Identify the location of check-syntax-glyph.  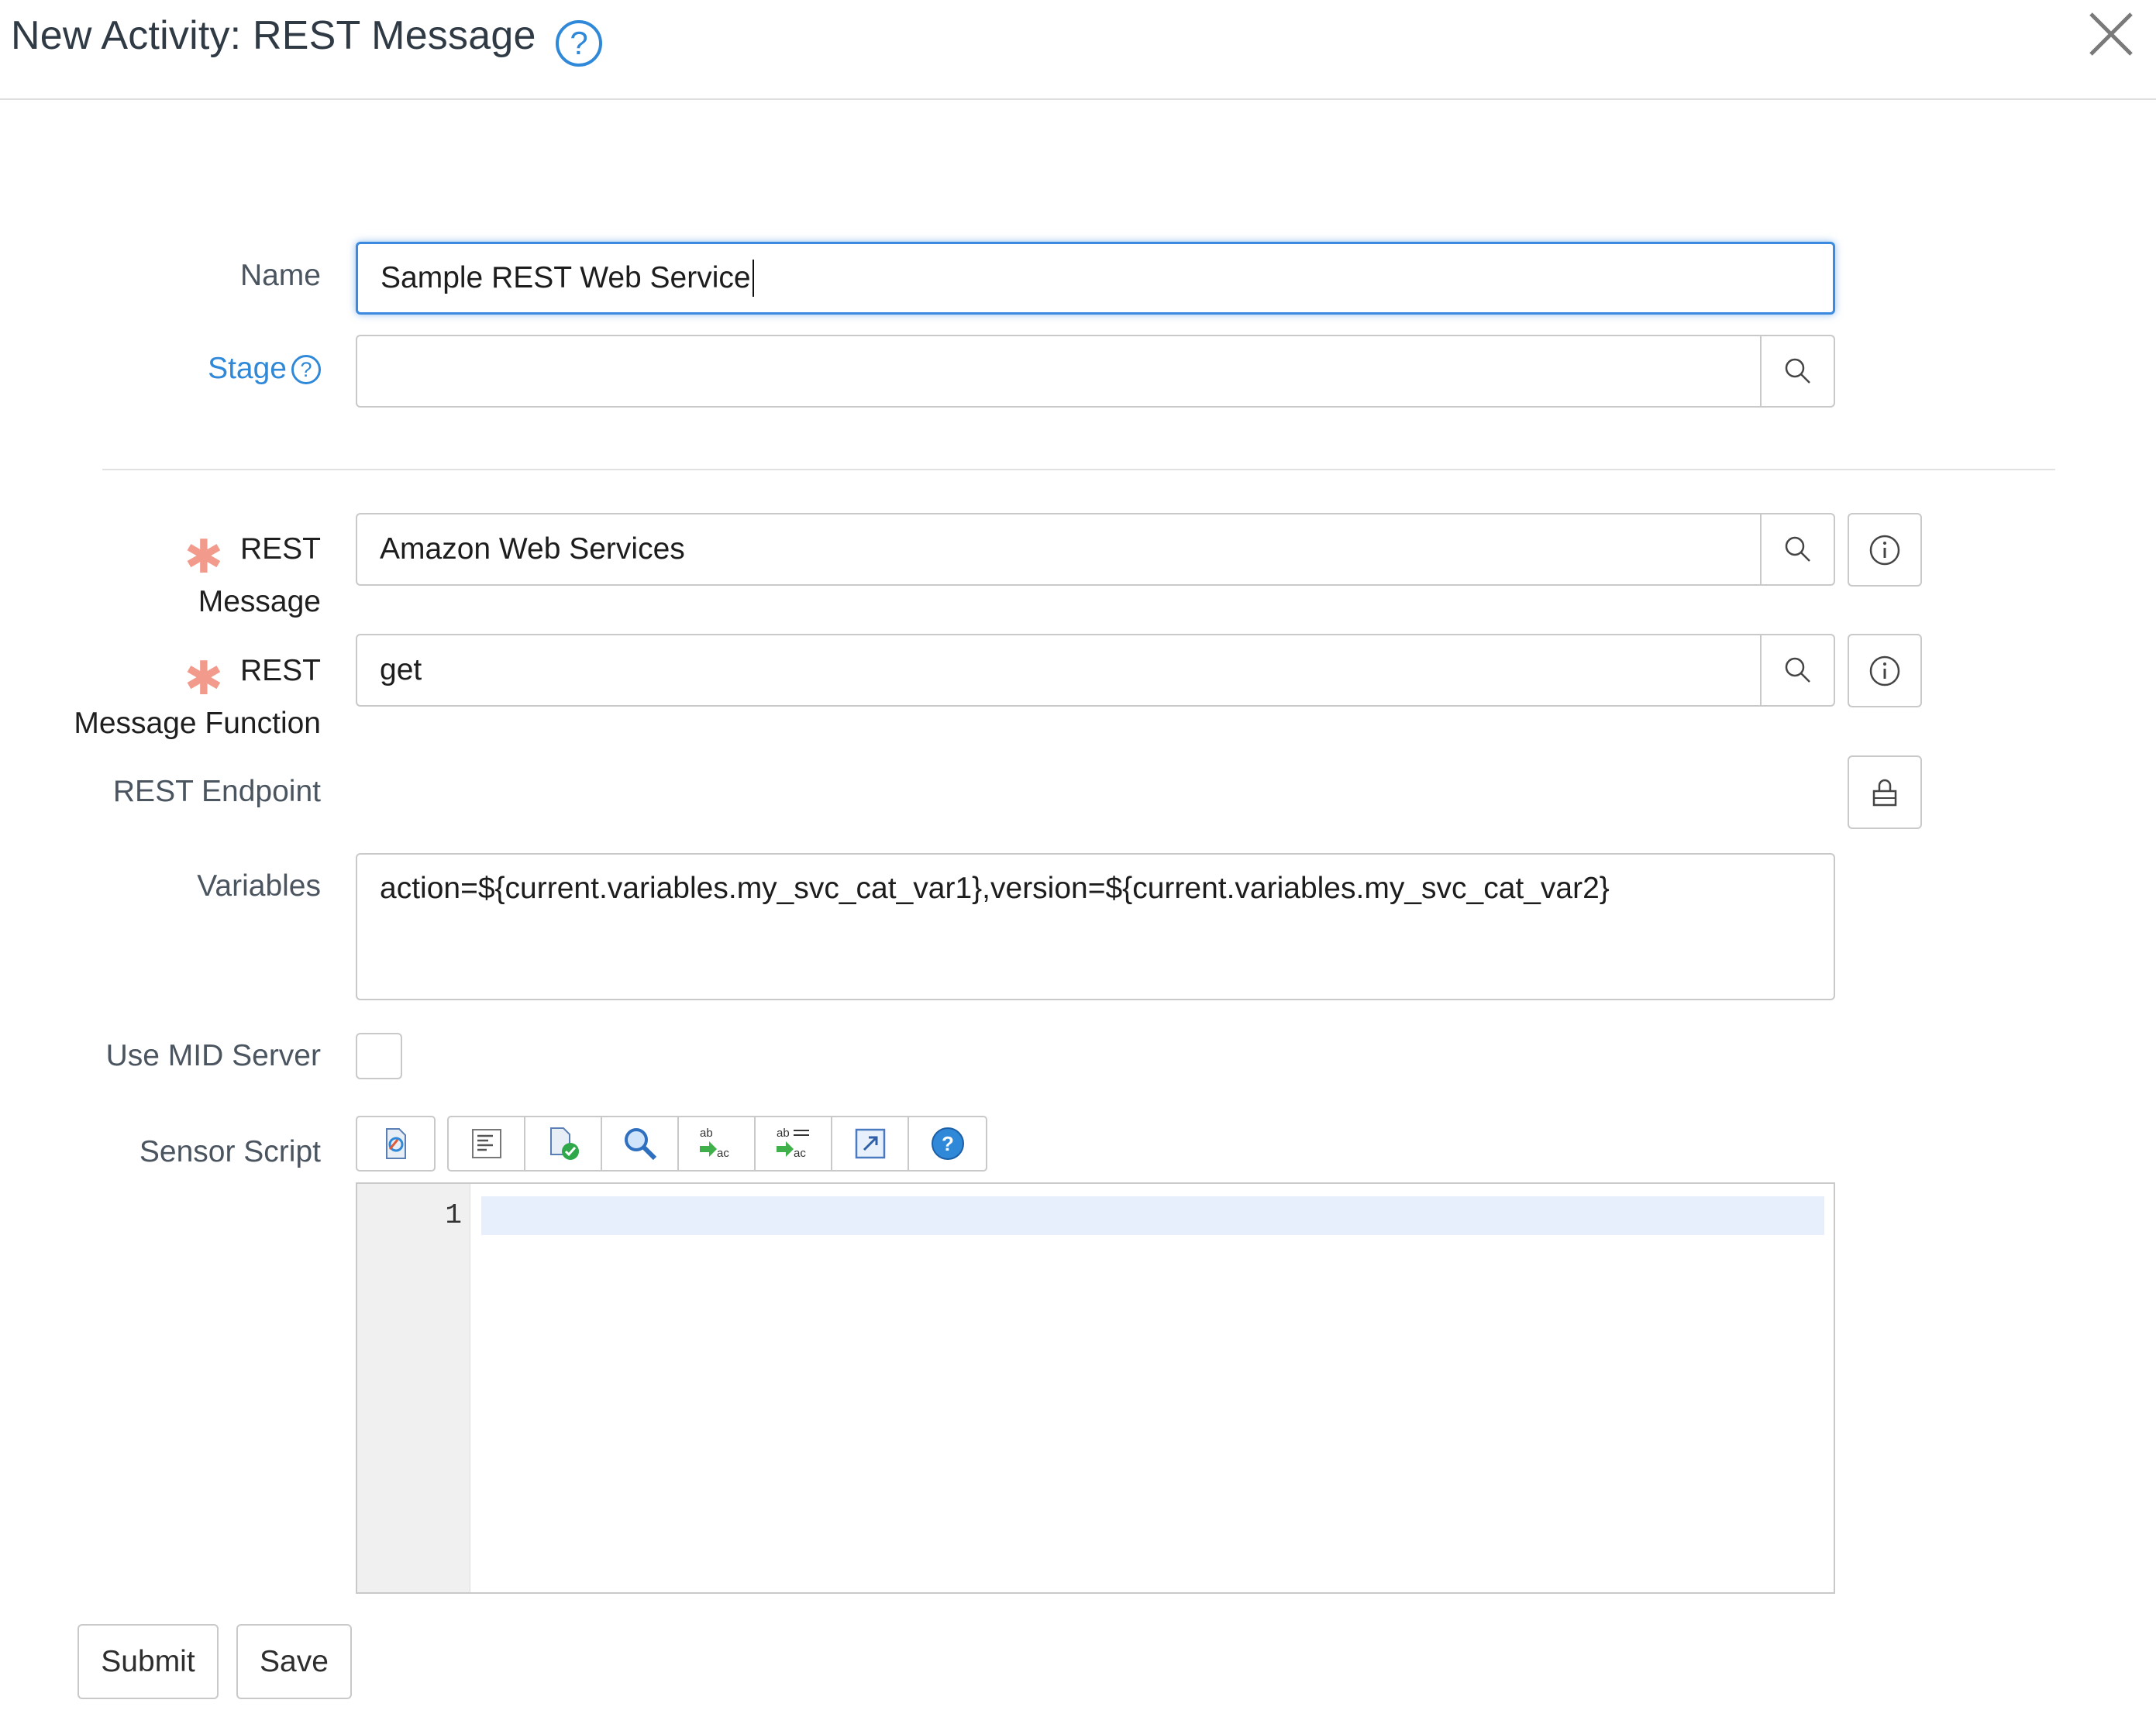
(564, 1143).